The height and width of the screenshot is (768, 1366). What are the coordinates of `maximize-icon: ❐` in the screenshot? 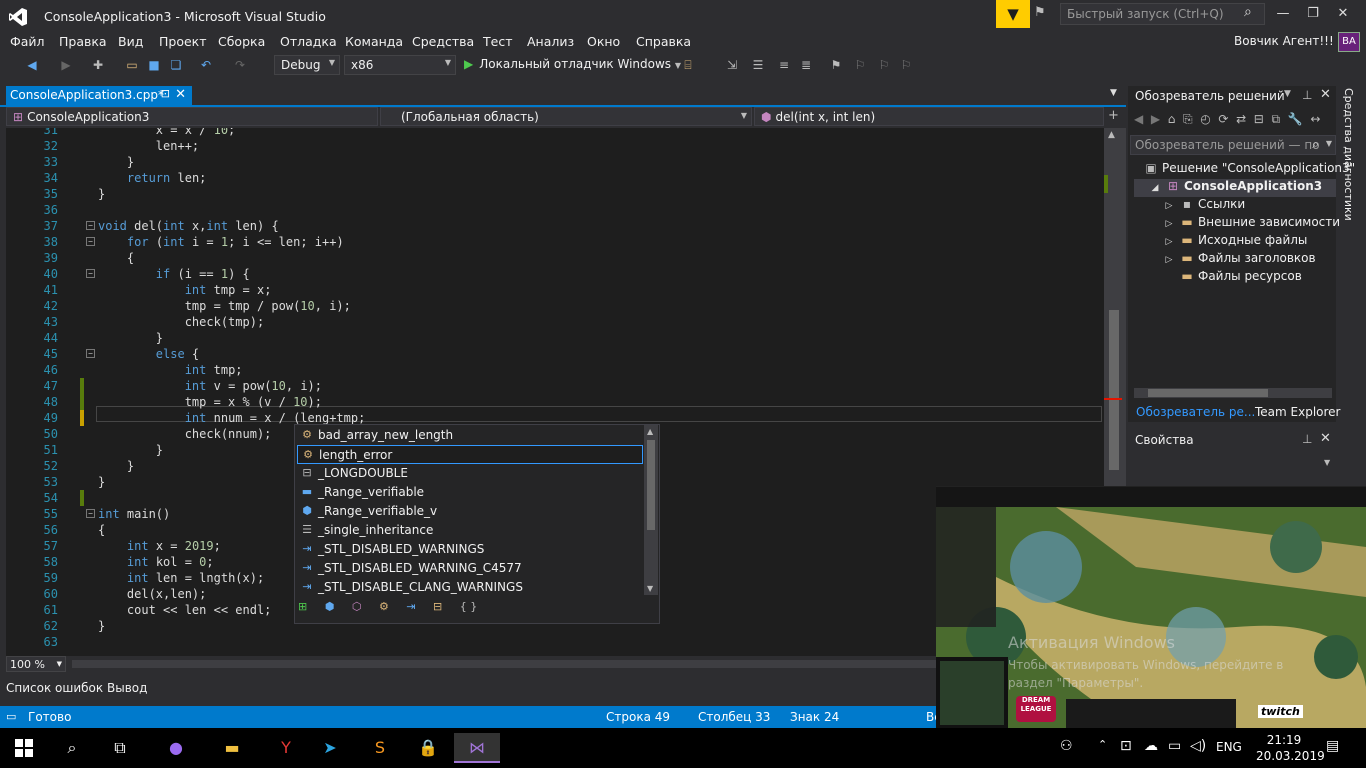 It's located at (1313, 15).